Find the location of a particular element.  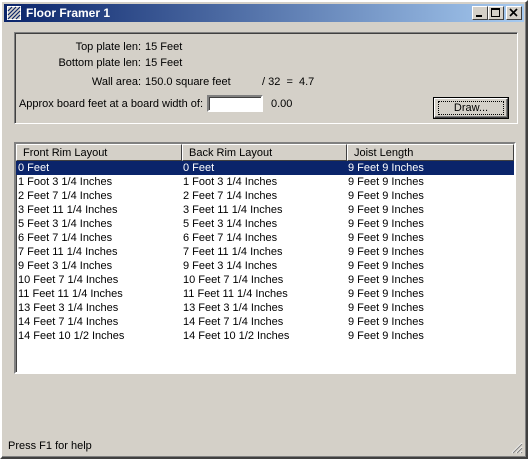

back-rim-cell: 9 Feet 3 1/4 Inches is located at coordinates (230, 266).